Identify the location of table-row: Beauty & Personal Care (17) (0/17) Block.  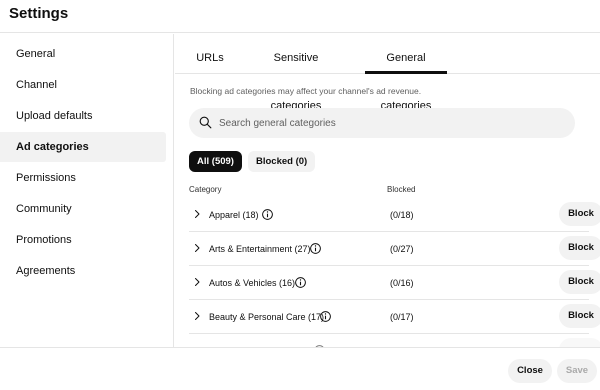
(394, 317).